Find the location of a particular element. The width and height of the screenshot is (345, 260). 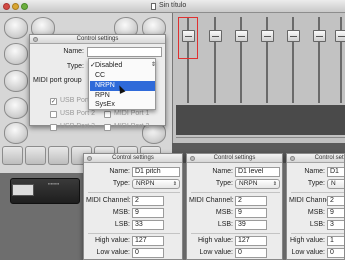

midi-port-2-checkbox is located at coordinates (107, 127).